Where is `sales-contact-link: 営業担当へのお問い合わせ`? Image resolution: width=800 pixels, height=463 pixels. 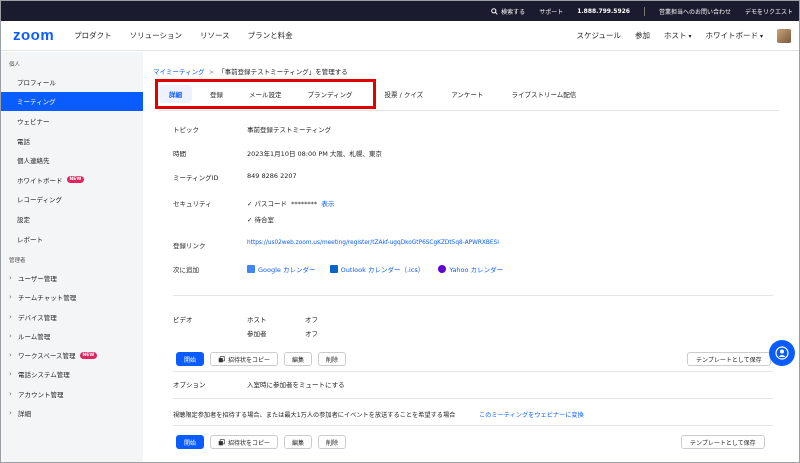 sales-contact-link: 営業担当へのお問い合わせ is located at coordinates (695, 11).